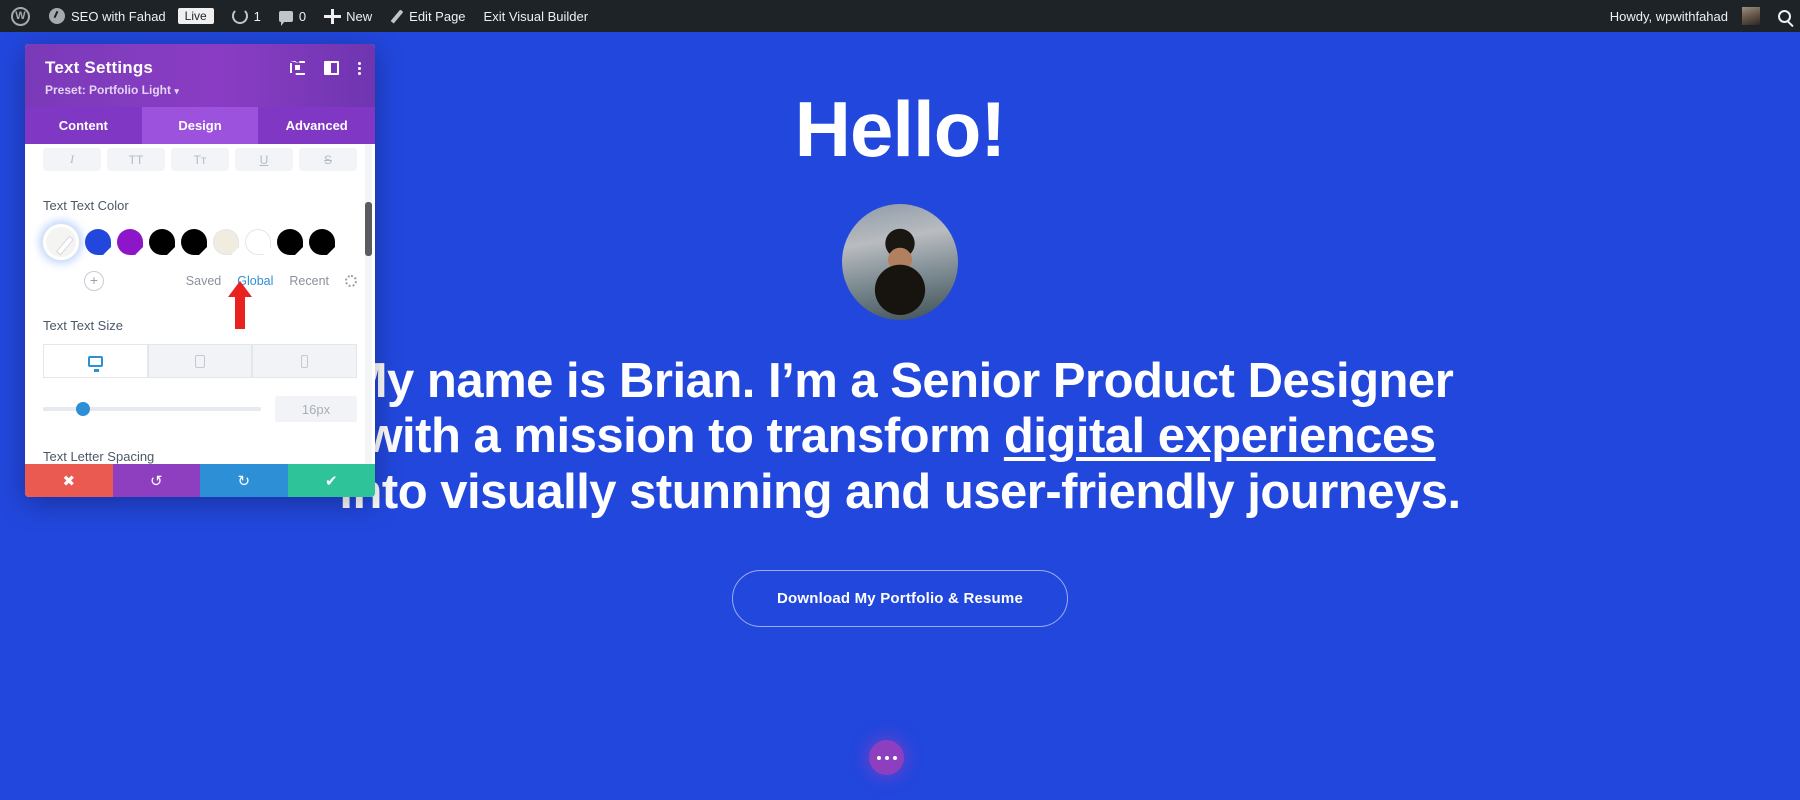 This screenshot has width=1800, height=800. I want to click on save-button: ✔, so click(331, 480).